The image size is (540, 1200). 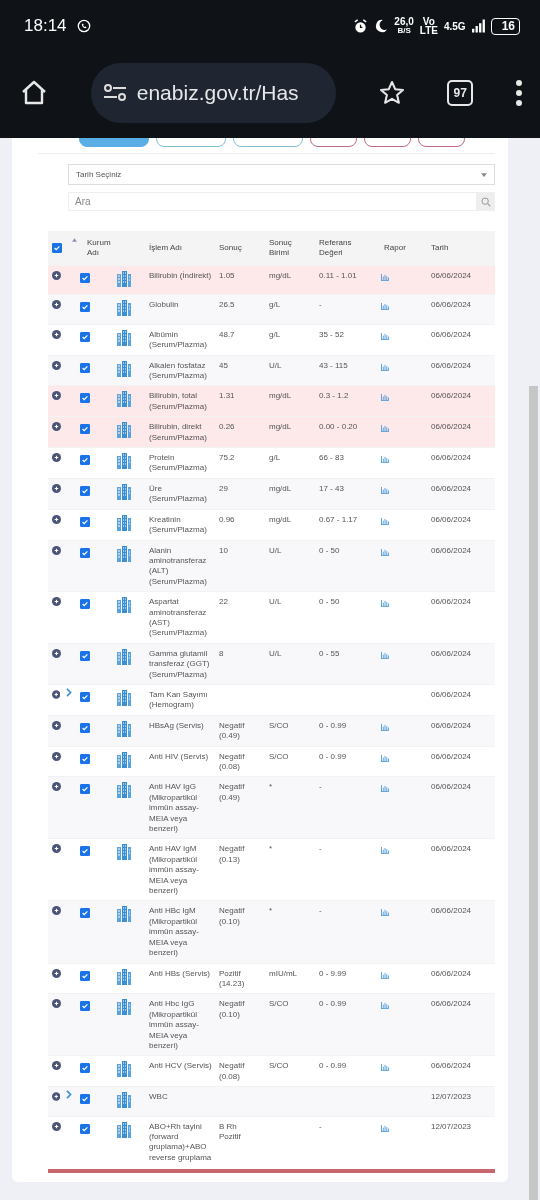 What do you see at coordinates (114, 93) in the screenshot?
I see `site-settings-icon` at bounding box center [114, 93].